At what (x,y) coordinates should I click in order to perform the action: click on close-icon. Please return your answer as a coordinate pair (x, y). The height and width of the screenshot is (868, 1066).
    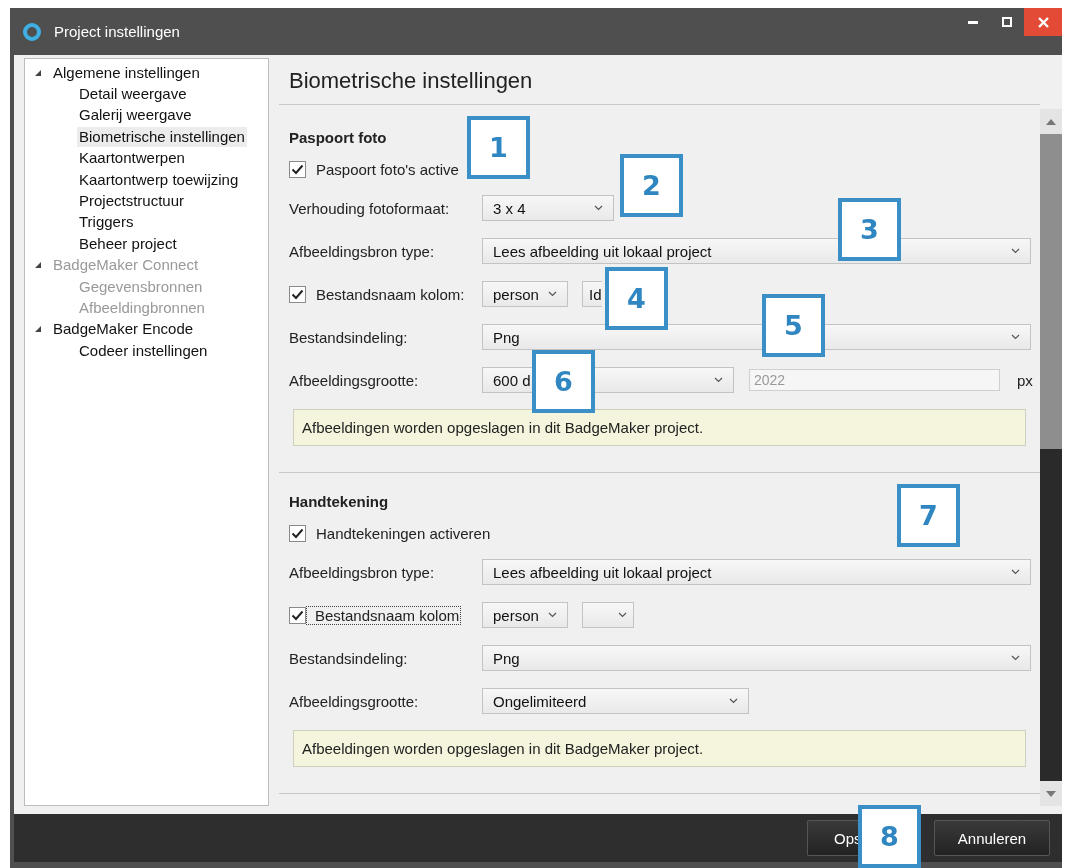
    Looking at the image, I should click on (1043, 22).